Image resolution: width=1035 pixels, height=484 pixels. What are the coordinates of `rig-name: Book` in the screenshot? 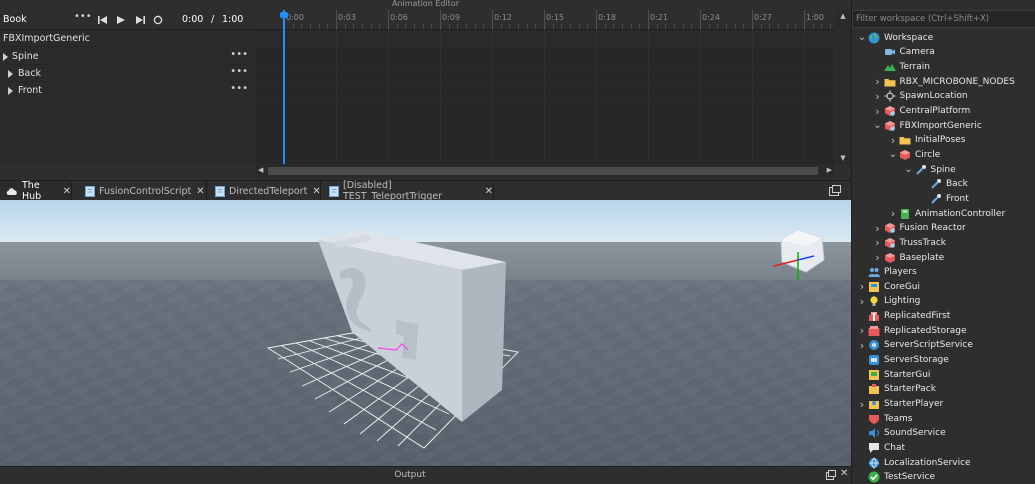 It's located at (15, 19).